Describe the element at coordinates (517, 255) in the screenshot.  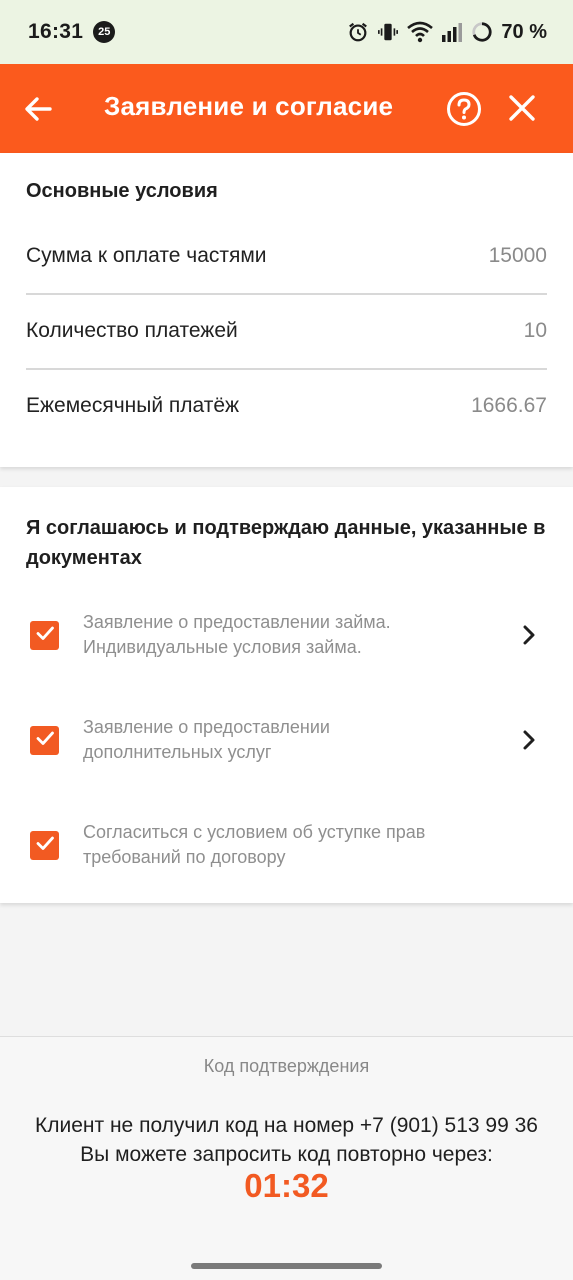
I see `amount-value: 15000` at that location.